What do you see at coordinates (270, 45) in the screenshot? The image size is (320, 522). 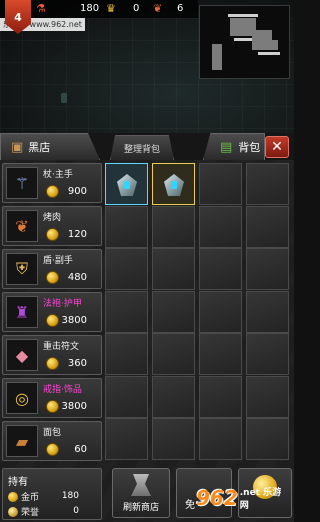 I see `minimap-room` at bounding box center [270, 45].